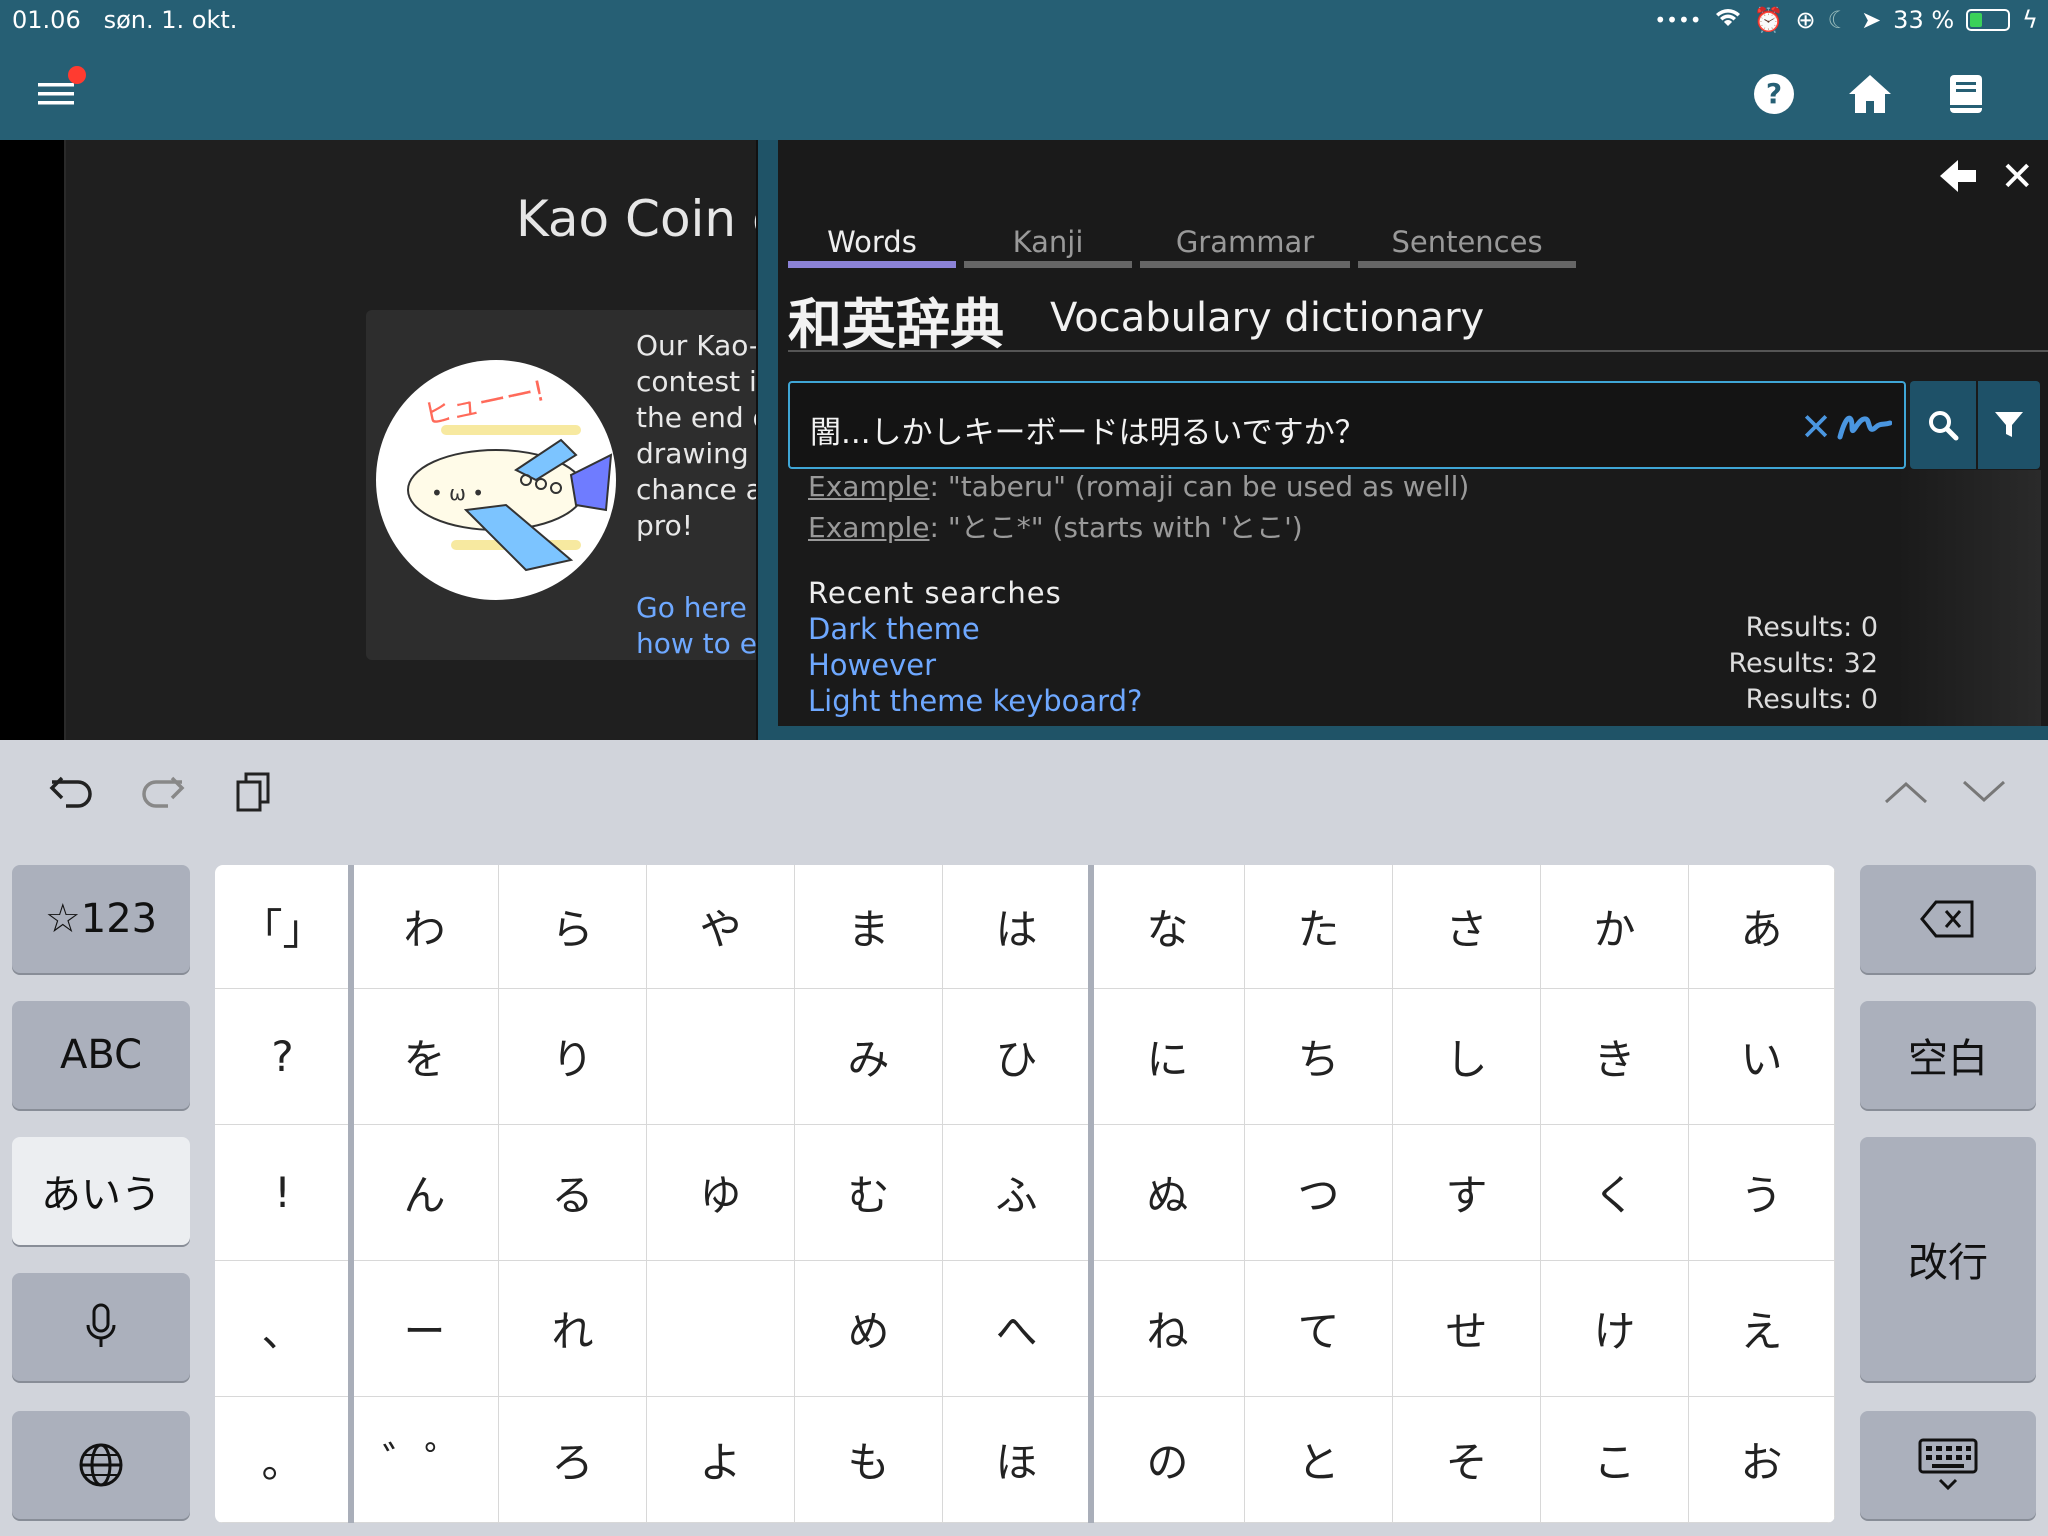  Describe the element at coordinates (1467, 1057) in the screenshot. I see `kana-key: し` at that location.